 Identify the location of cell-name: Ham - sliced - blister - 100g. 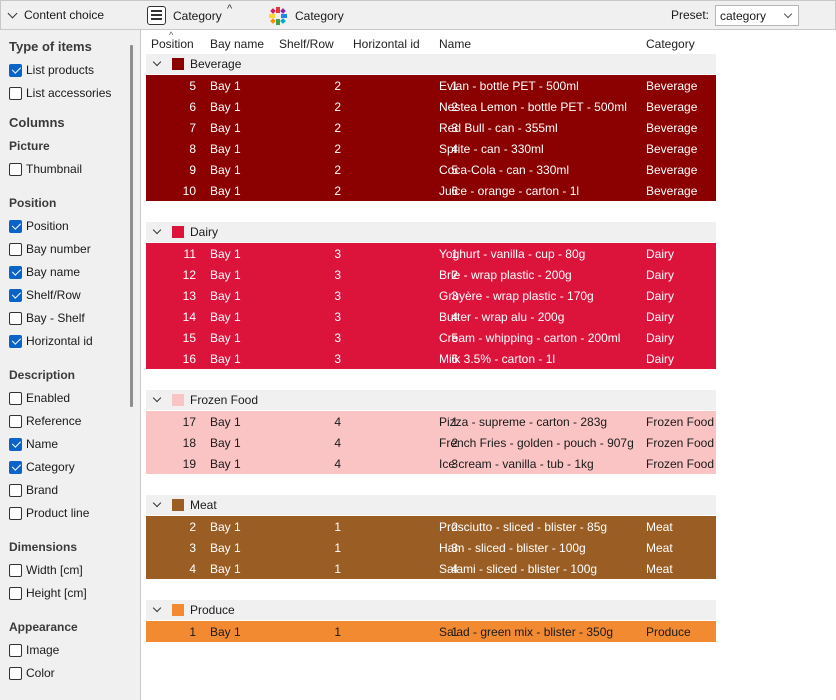
(512, 548).